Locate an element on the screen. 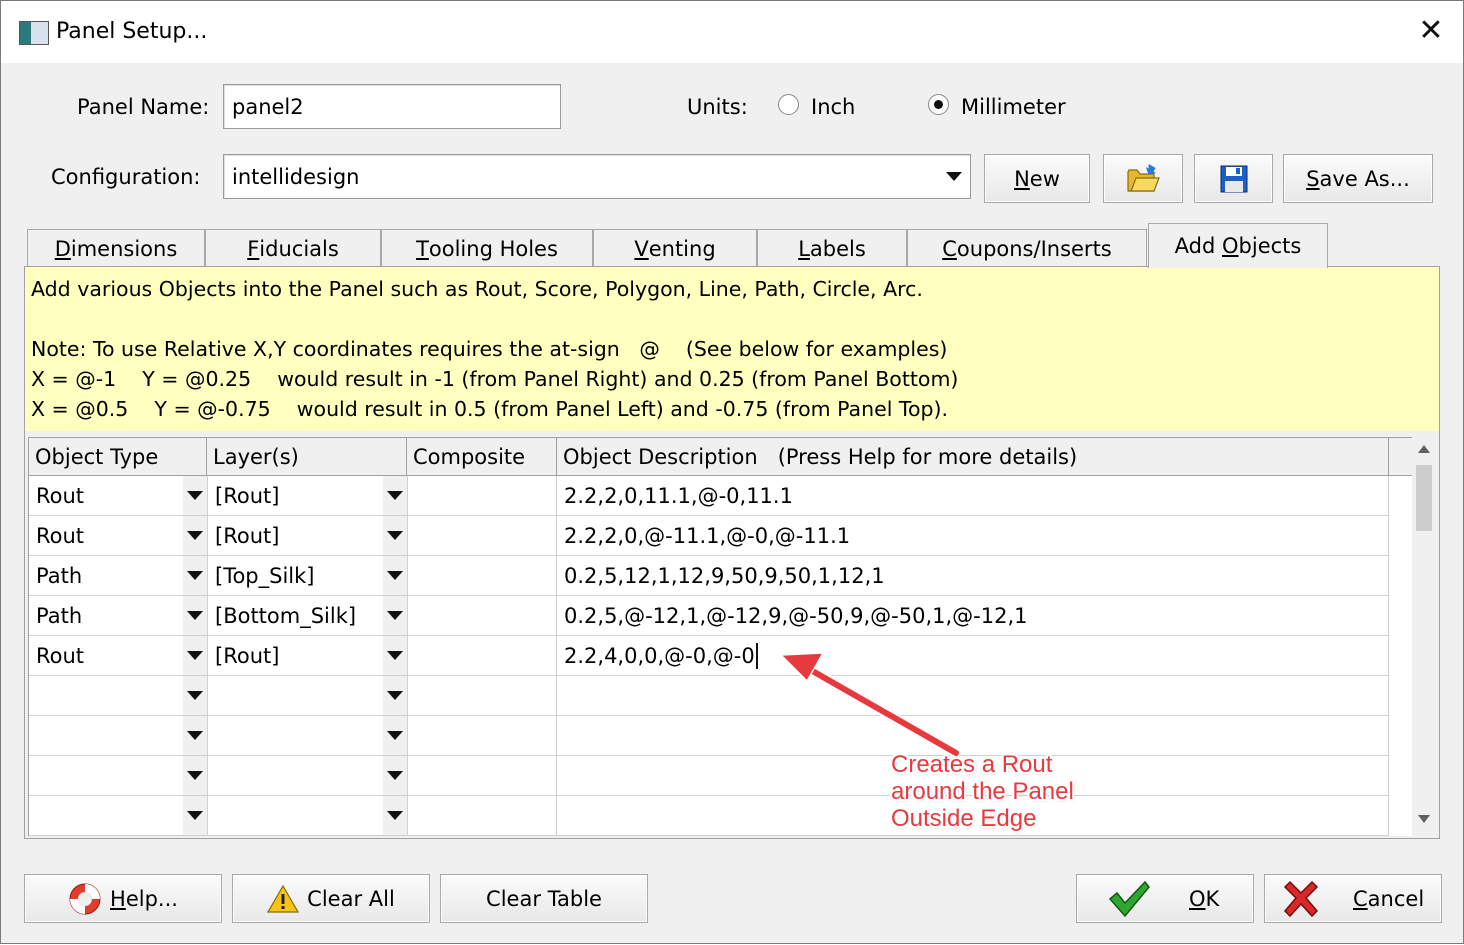 The width and height of the screenshot is (1464, 945). clear-all-button: Clear All is located at coordinates (331, 898).